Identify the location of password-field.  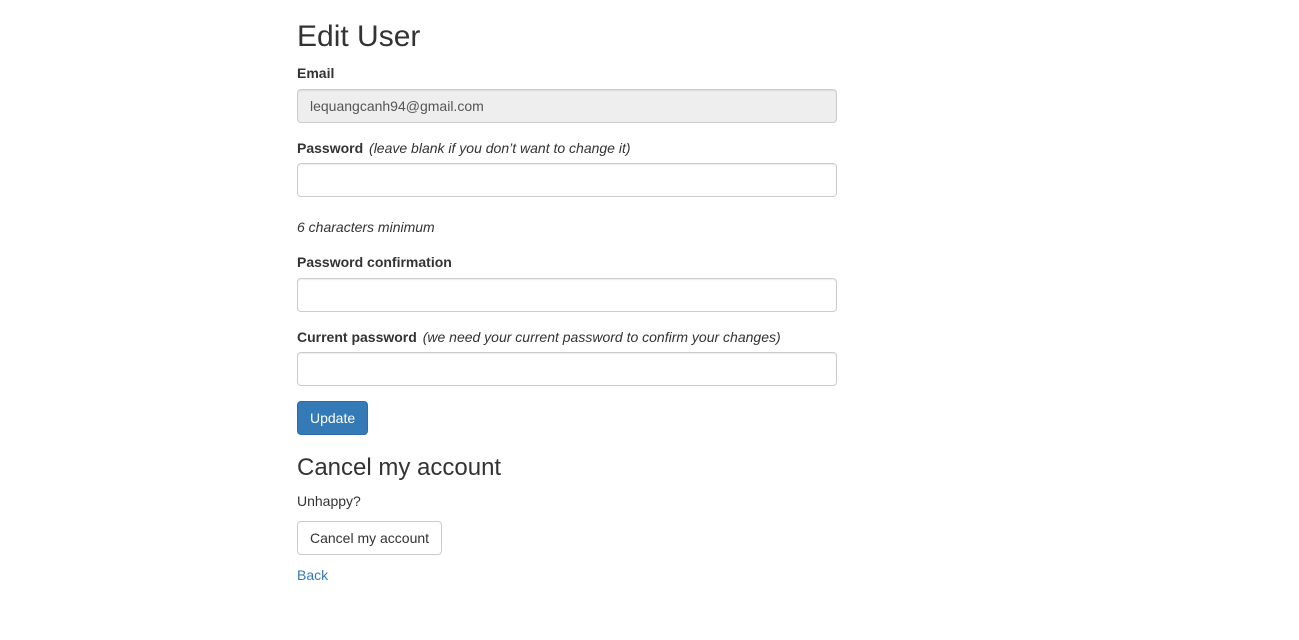
(567, 180).